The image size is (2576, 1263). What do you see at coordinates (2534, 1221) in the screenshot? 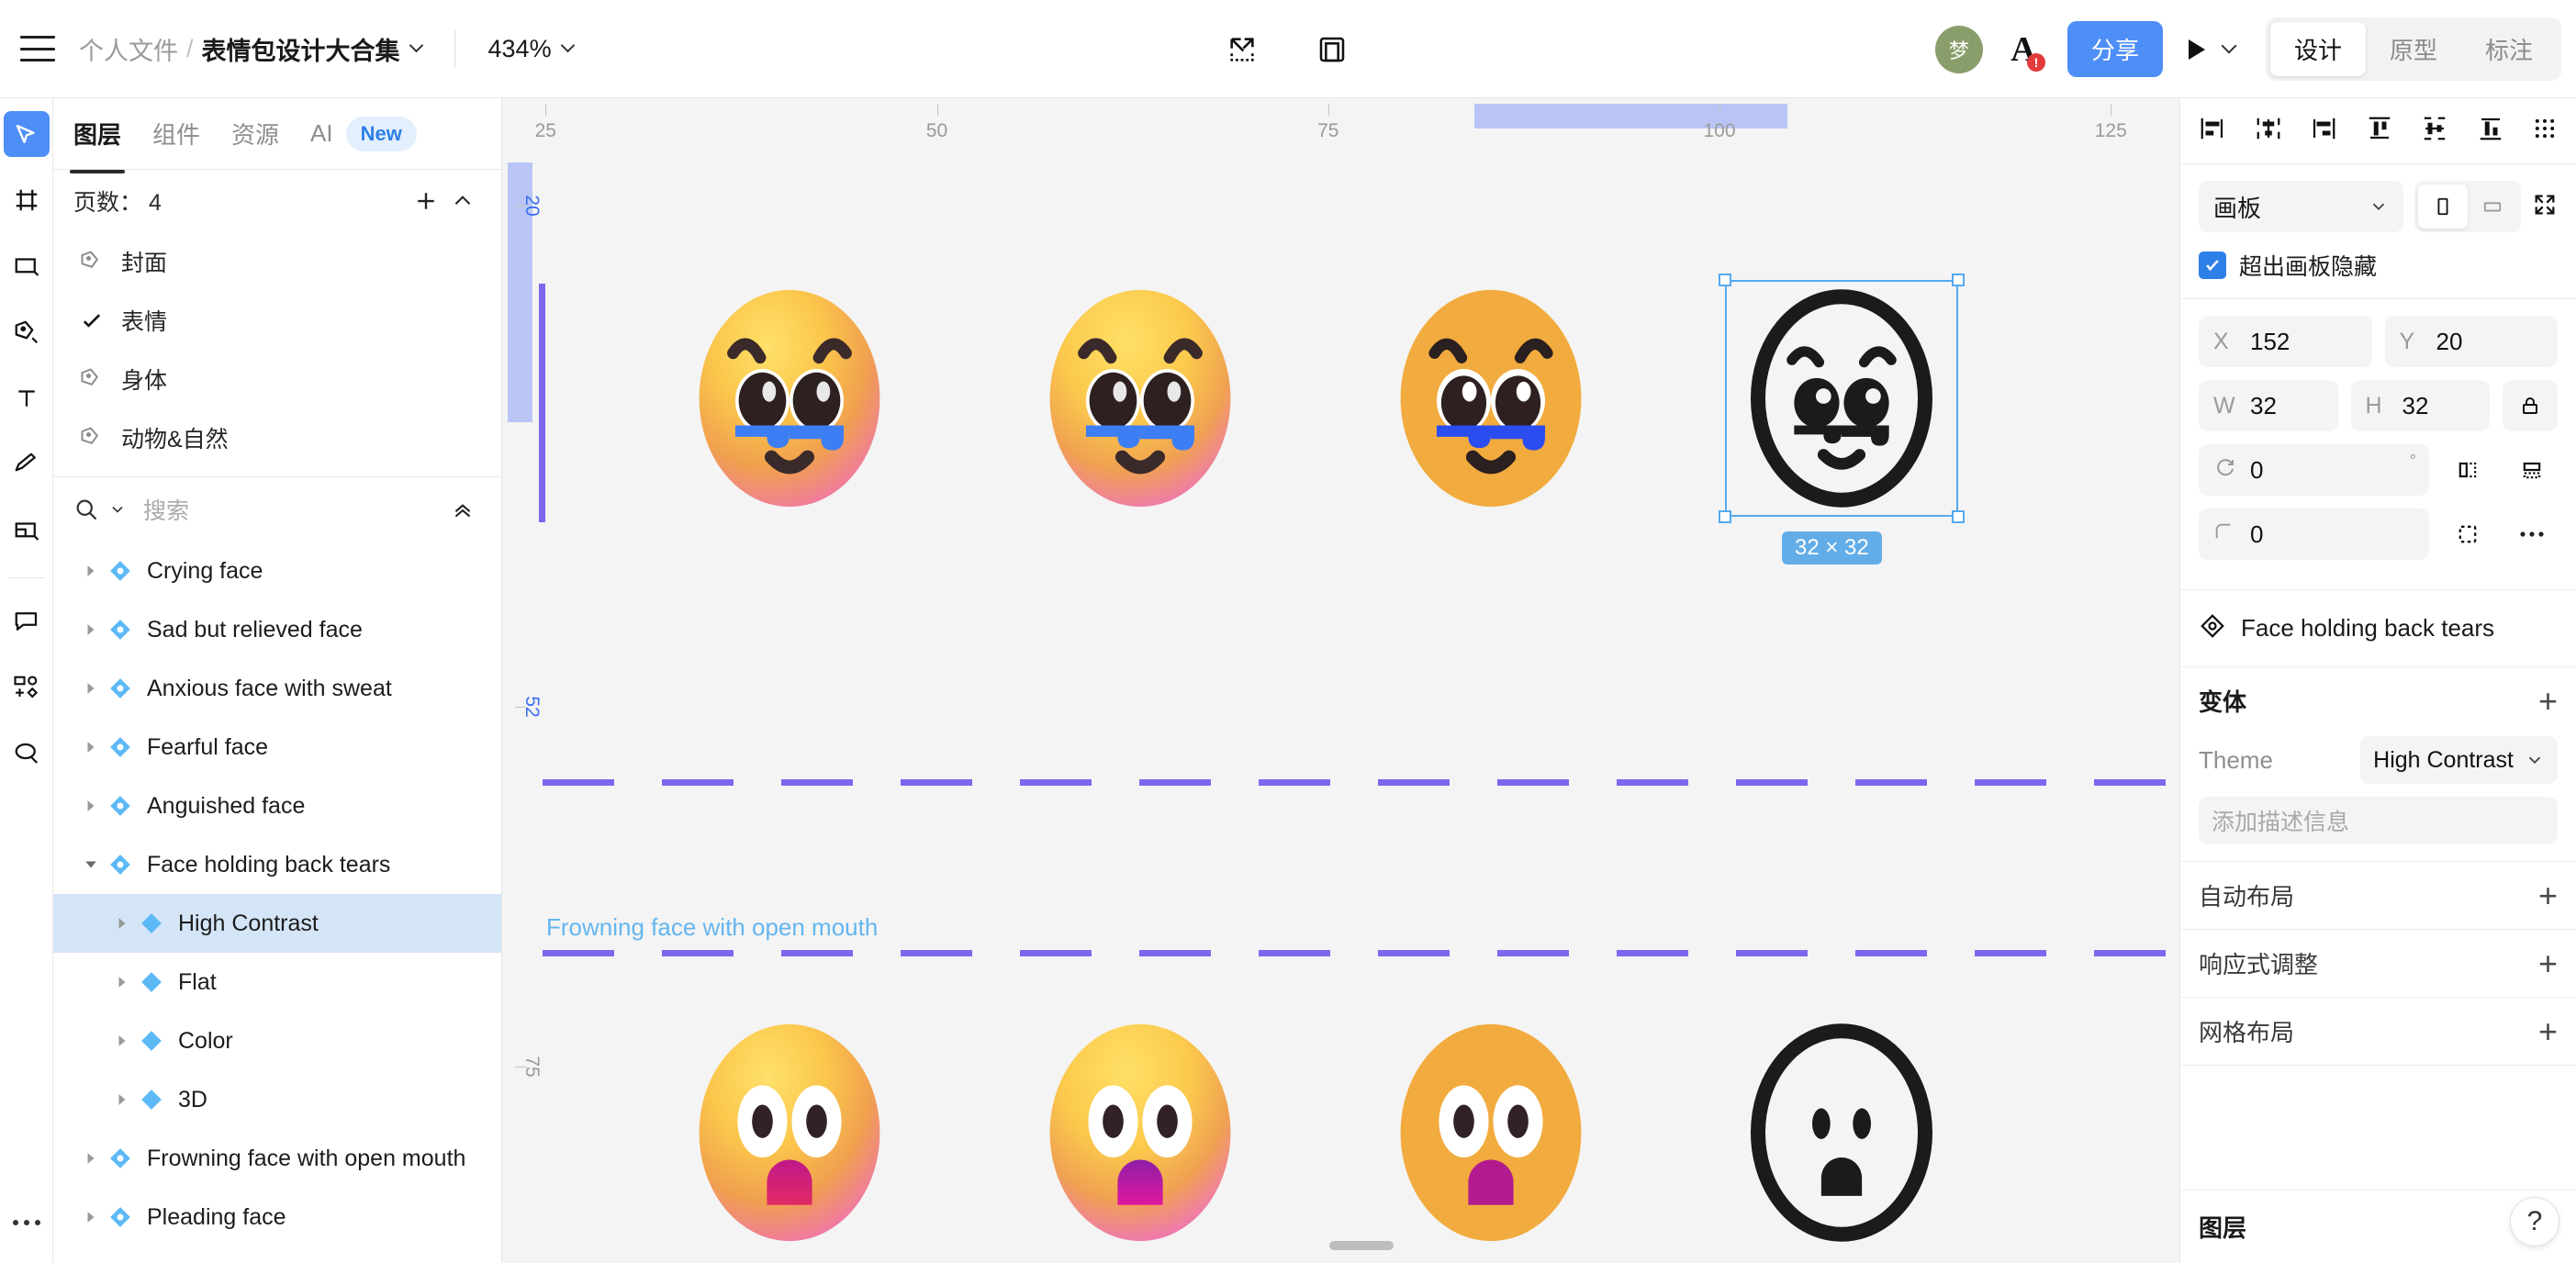
I see `help-button: ?` at bounding box center [2534, 1221].